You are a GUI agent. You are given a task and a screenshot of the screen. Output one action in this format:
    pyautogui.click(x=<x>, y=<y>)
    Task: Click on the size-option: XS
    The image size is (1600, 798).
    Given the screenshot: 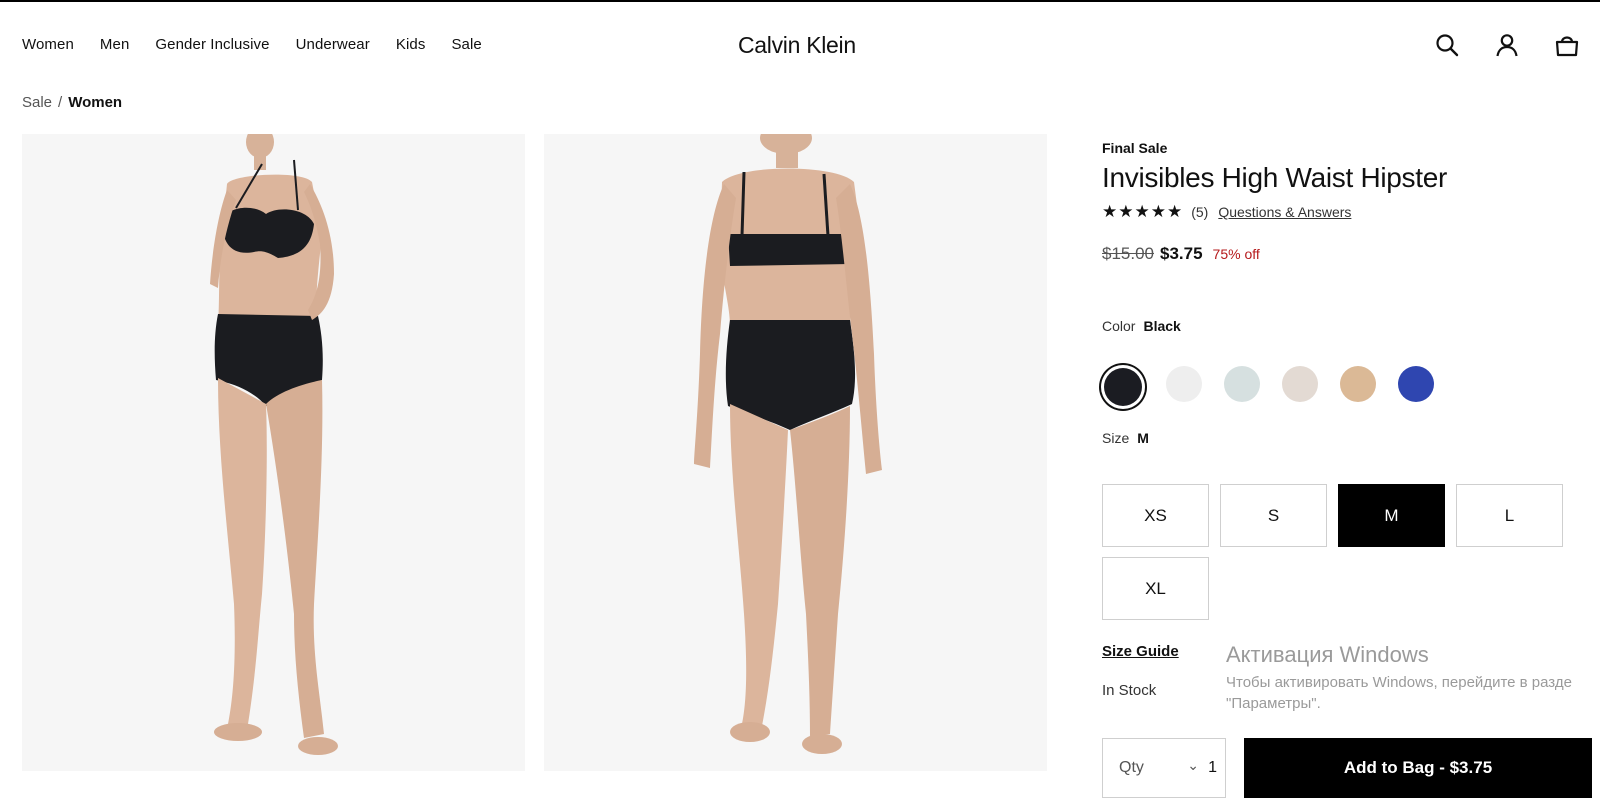 What is the action you would take?
    pyautogui.click(x=1155, y=515)
    